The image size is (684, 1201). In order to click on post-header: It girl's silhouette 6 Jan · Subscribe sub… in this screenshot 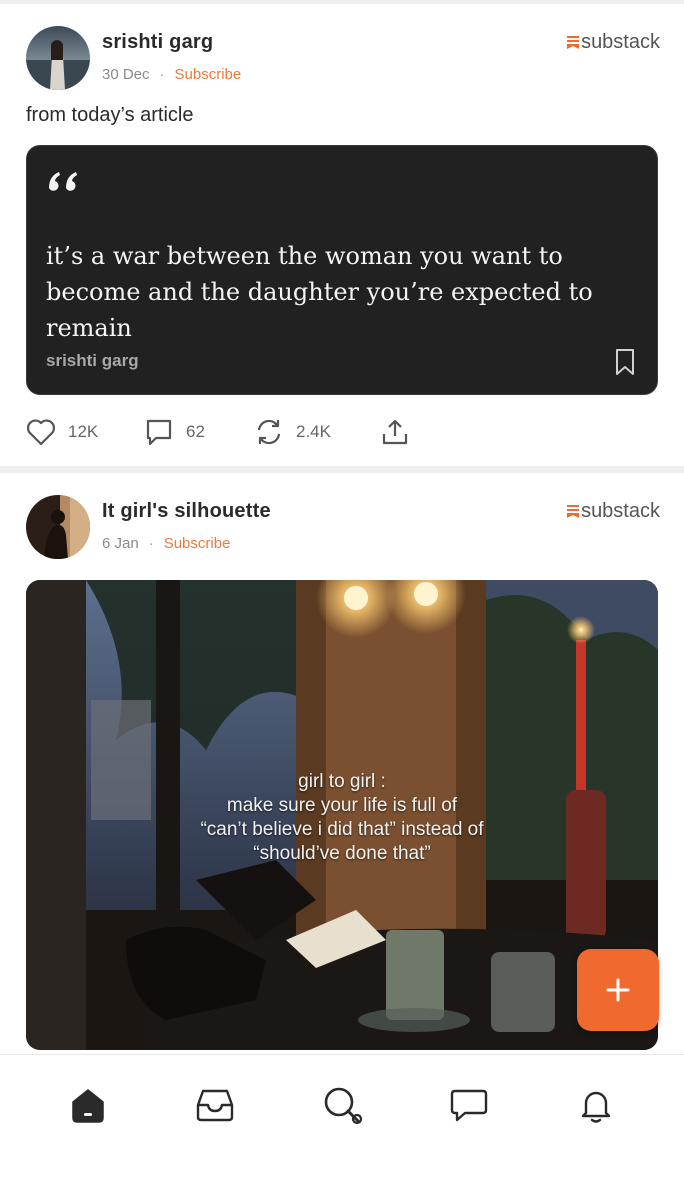, I will do `click(343, 528)`.